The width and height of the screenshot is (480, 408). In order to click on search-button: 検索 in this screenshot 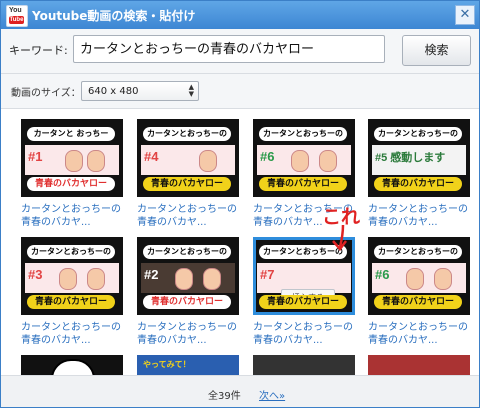, I will do `click(436, 50)`.